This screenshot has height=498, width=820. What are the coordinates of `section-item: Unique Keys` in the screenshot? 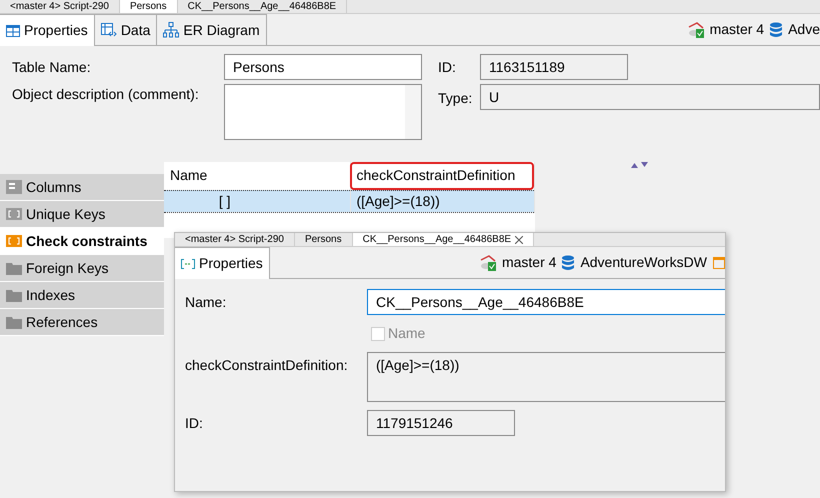 It's located at (82, 214).